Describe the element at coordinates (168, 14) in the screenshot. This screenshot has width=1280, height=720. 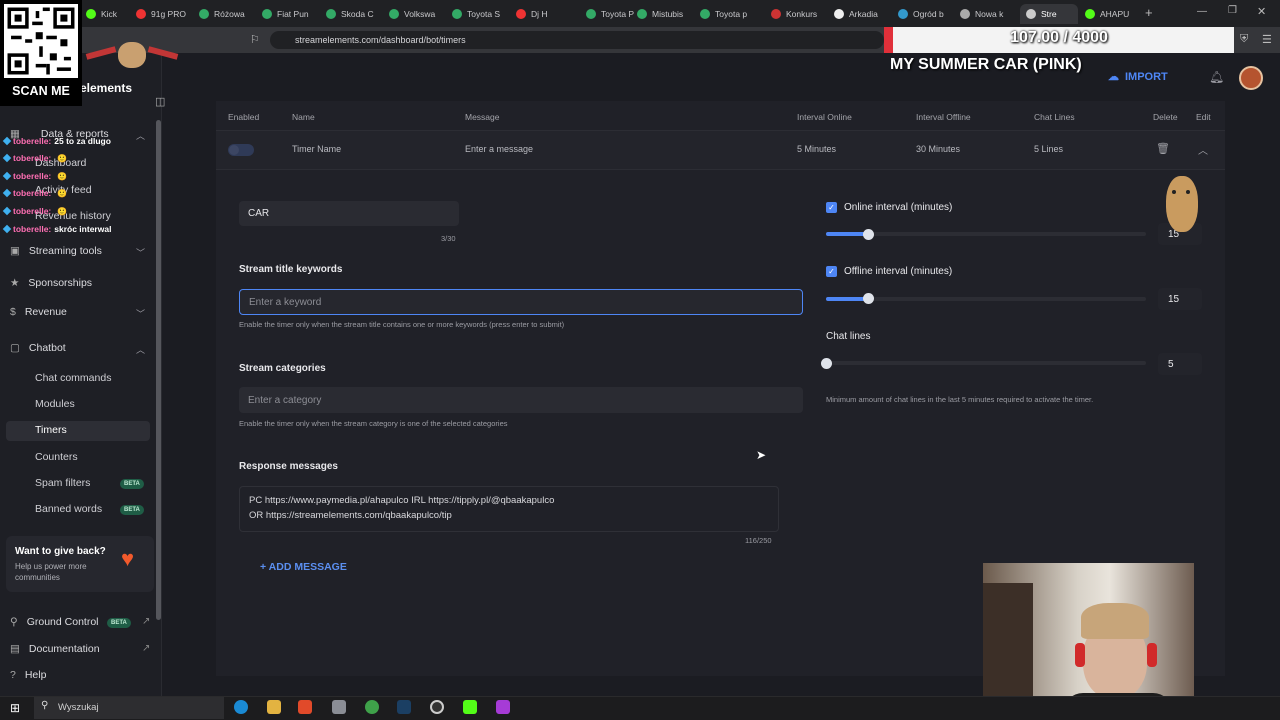
I see `tab-label: 91g PRO` at that location.